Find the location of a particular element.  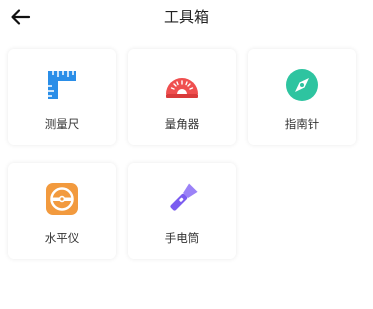

tool-card-flashlight: 手电筒 is located at coordinates (182, 211).